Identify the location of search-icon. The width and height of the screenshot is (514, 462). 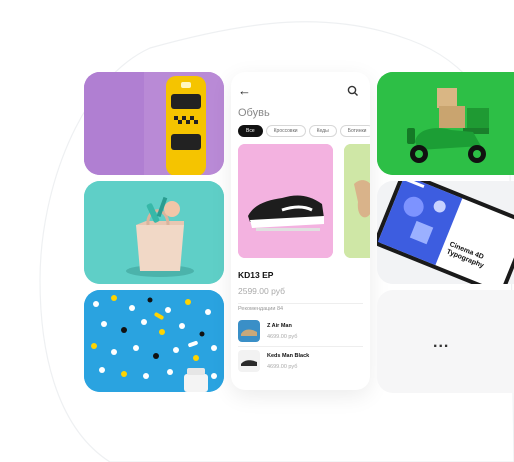
(353, 91).